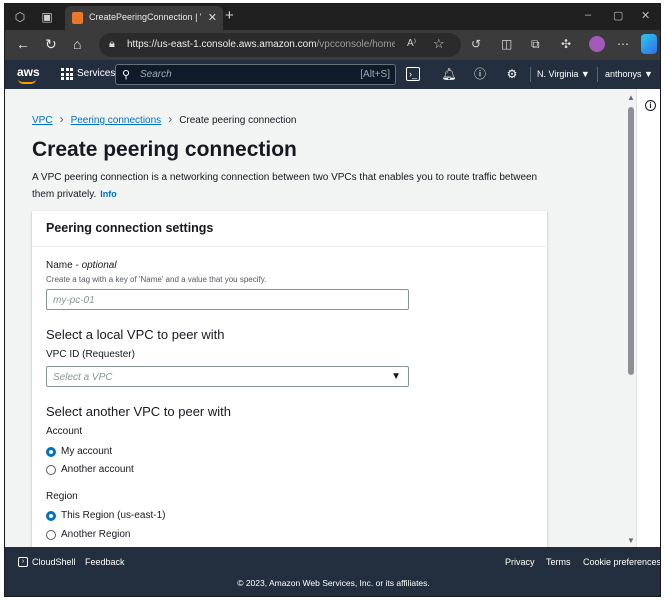  Describe the element at coordinates (588, 15) in the screenshot. I see `minimize-icon: –` at that location.